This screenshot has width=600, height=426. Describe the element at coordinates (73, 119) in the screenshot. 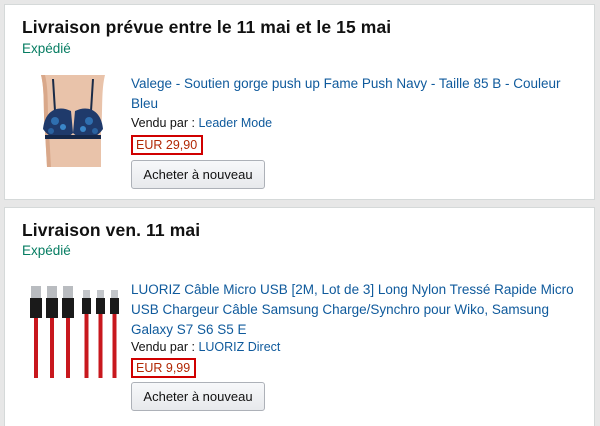

I see `bra-product-image` at that location.